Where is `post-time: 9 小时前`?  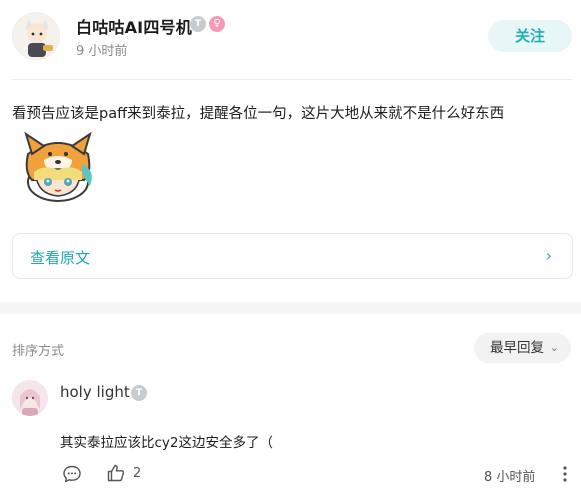
post-time: 9 小时前 is located at coordinates (102, 51).